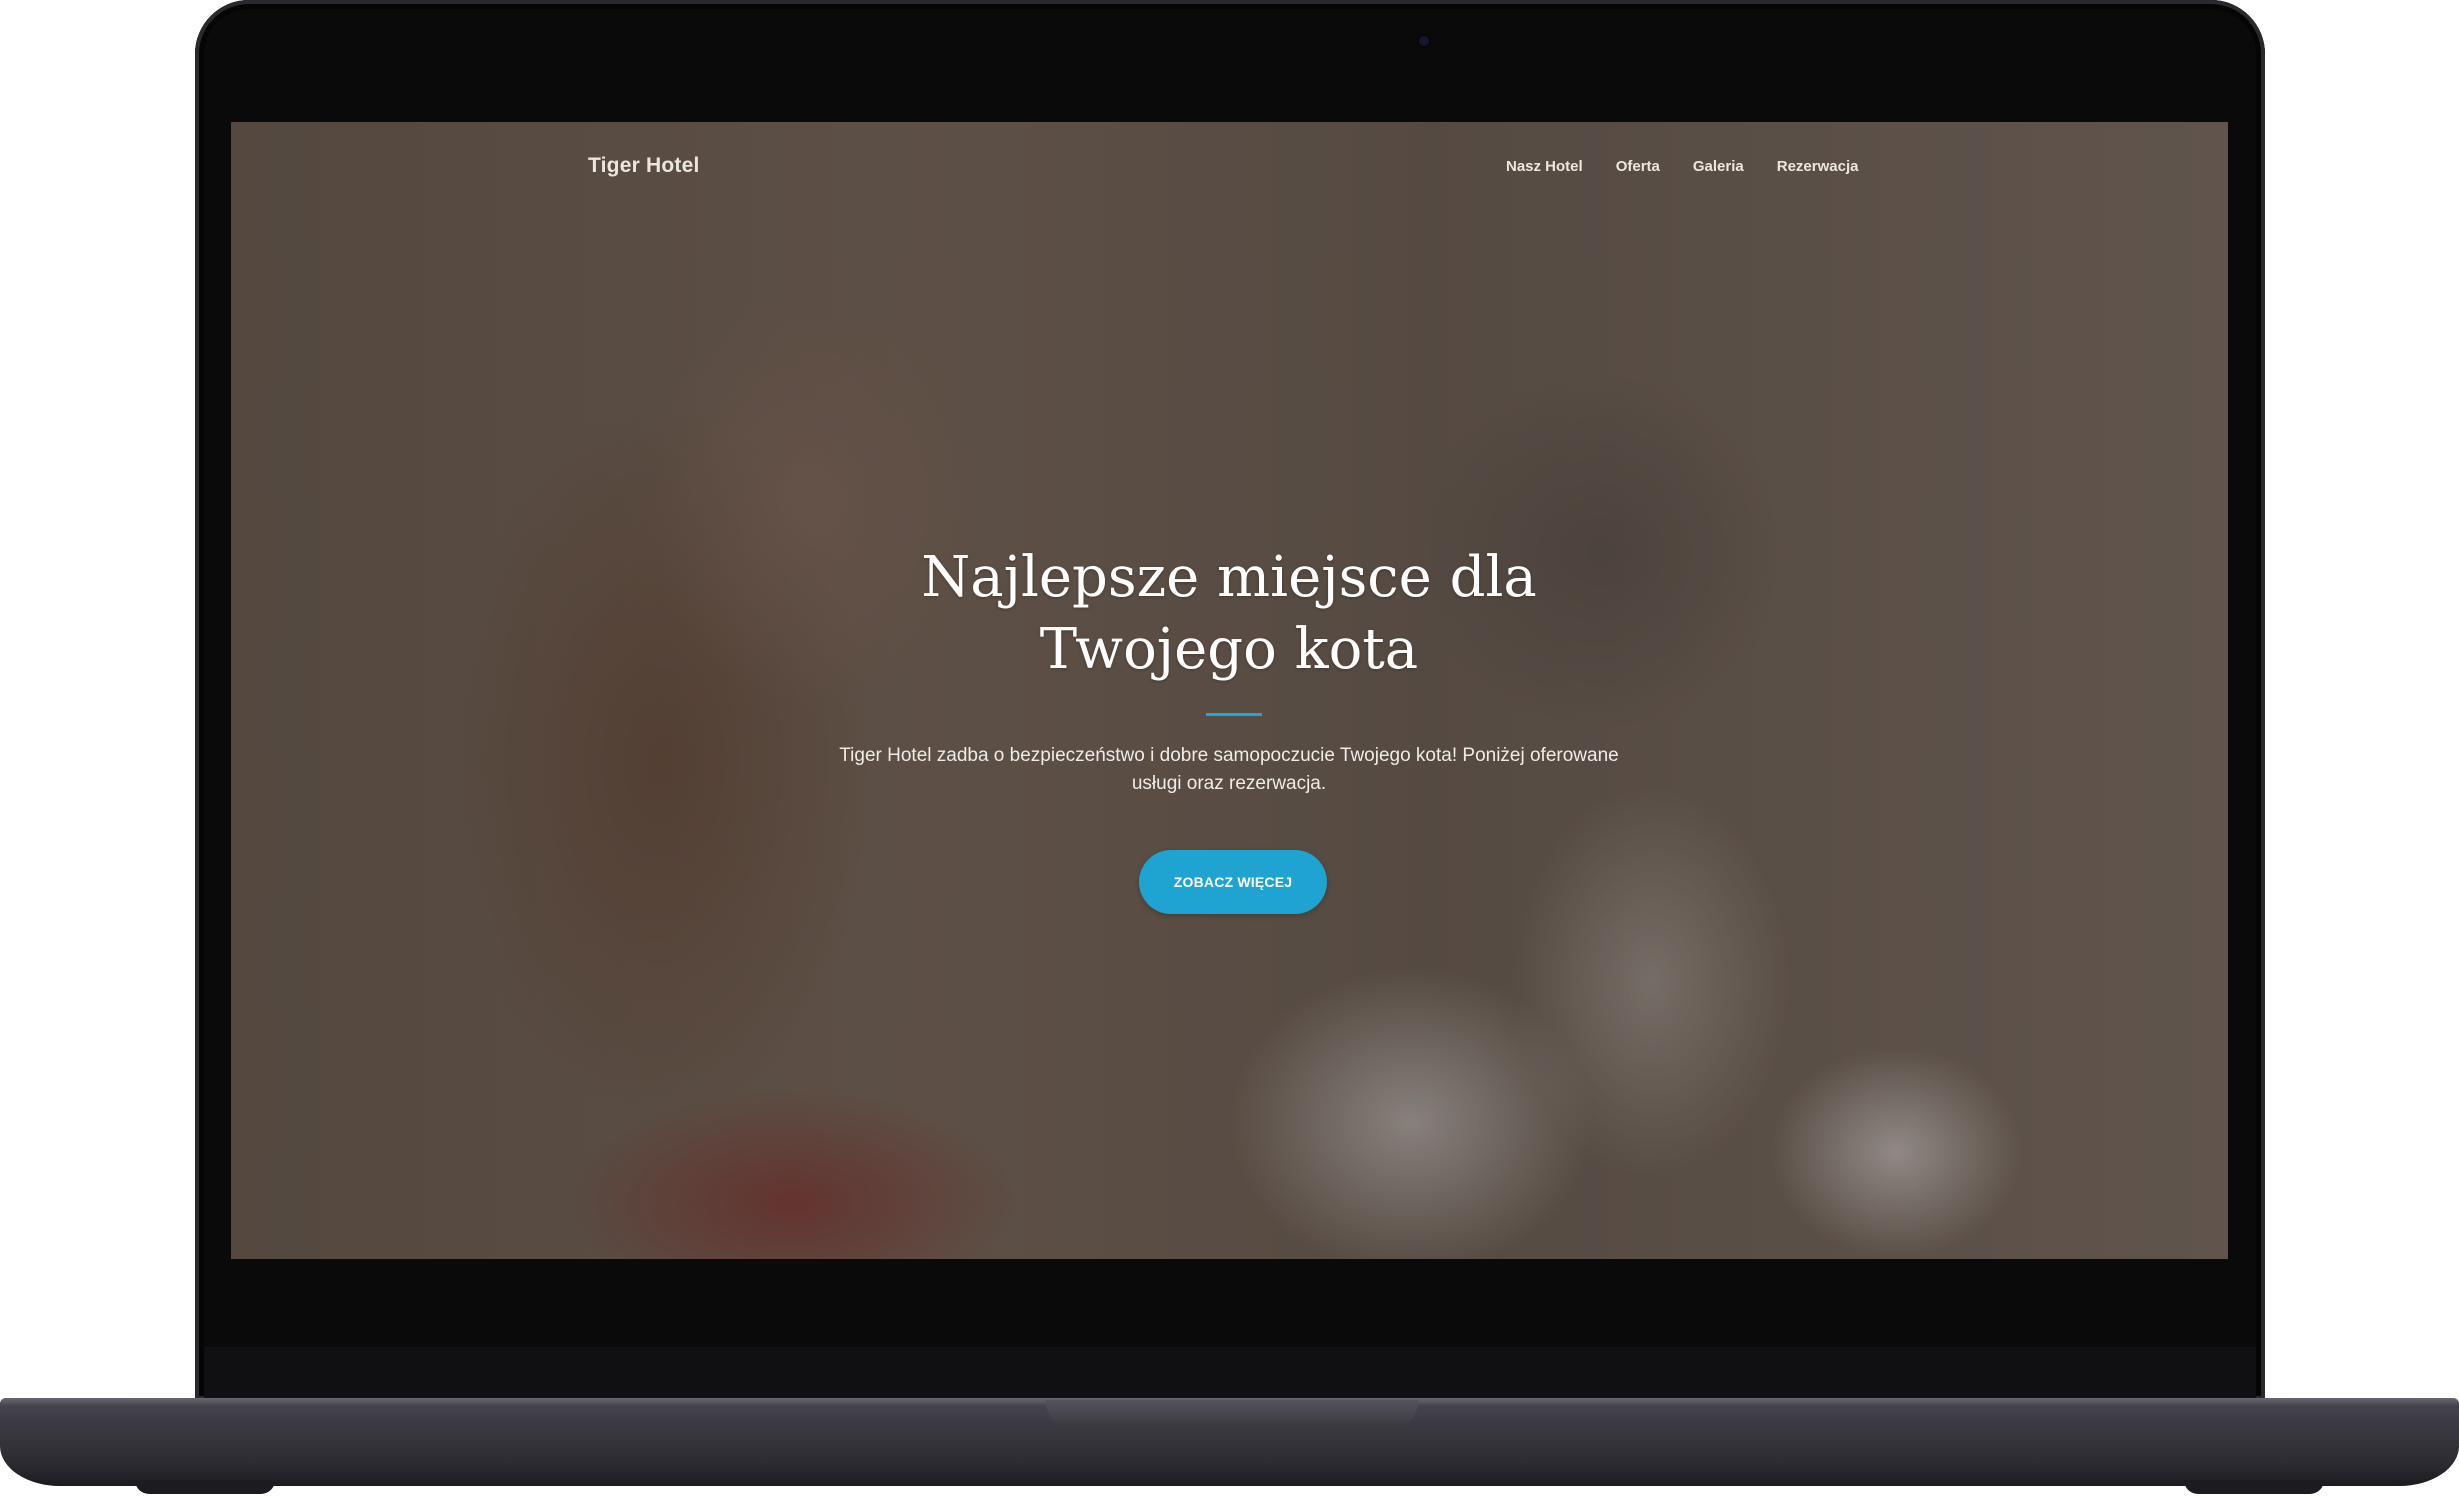 This screenshot has width=2459, height=1497. Describe the element at coordinates (644, 166) in the screenshot. I see `site-logo: Tiger Hotel` at that location.